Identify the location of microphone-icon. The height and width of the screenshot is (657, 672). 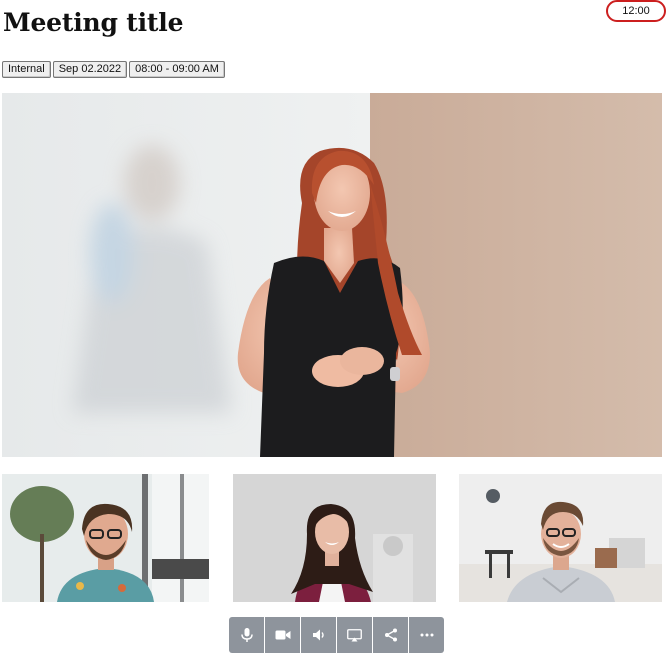
(246, 635).